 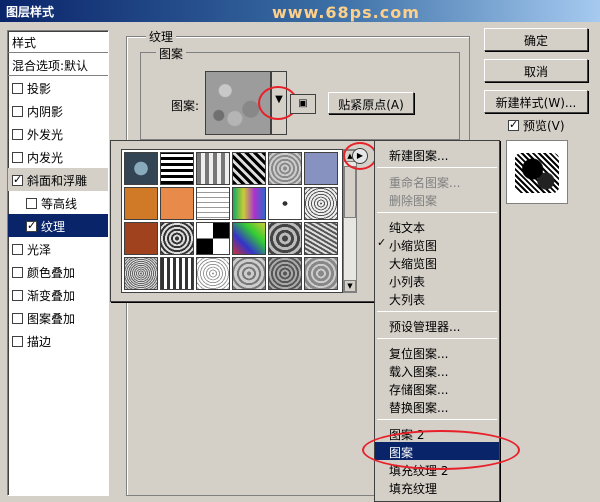 What do you see at coordinates (58, 225) in the screenshot?
I see `style-item: 纹理` at bounding box center [58, 225].